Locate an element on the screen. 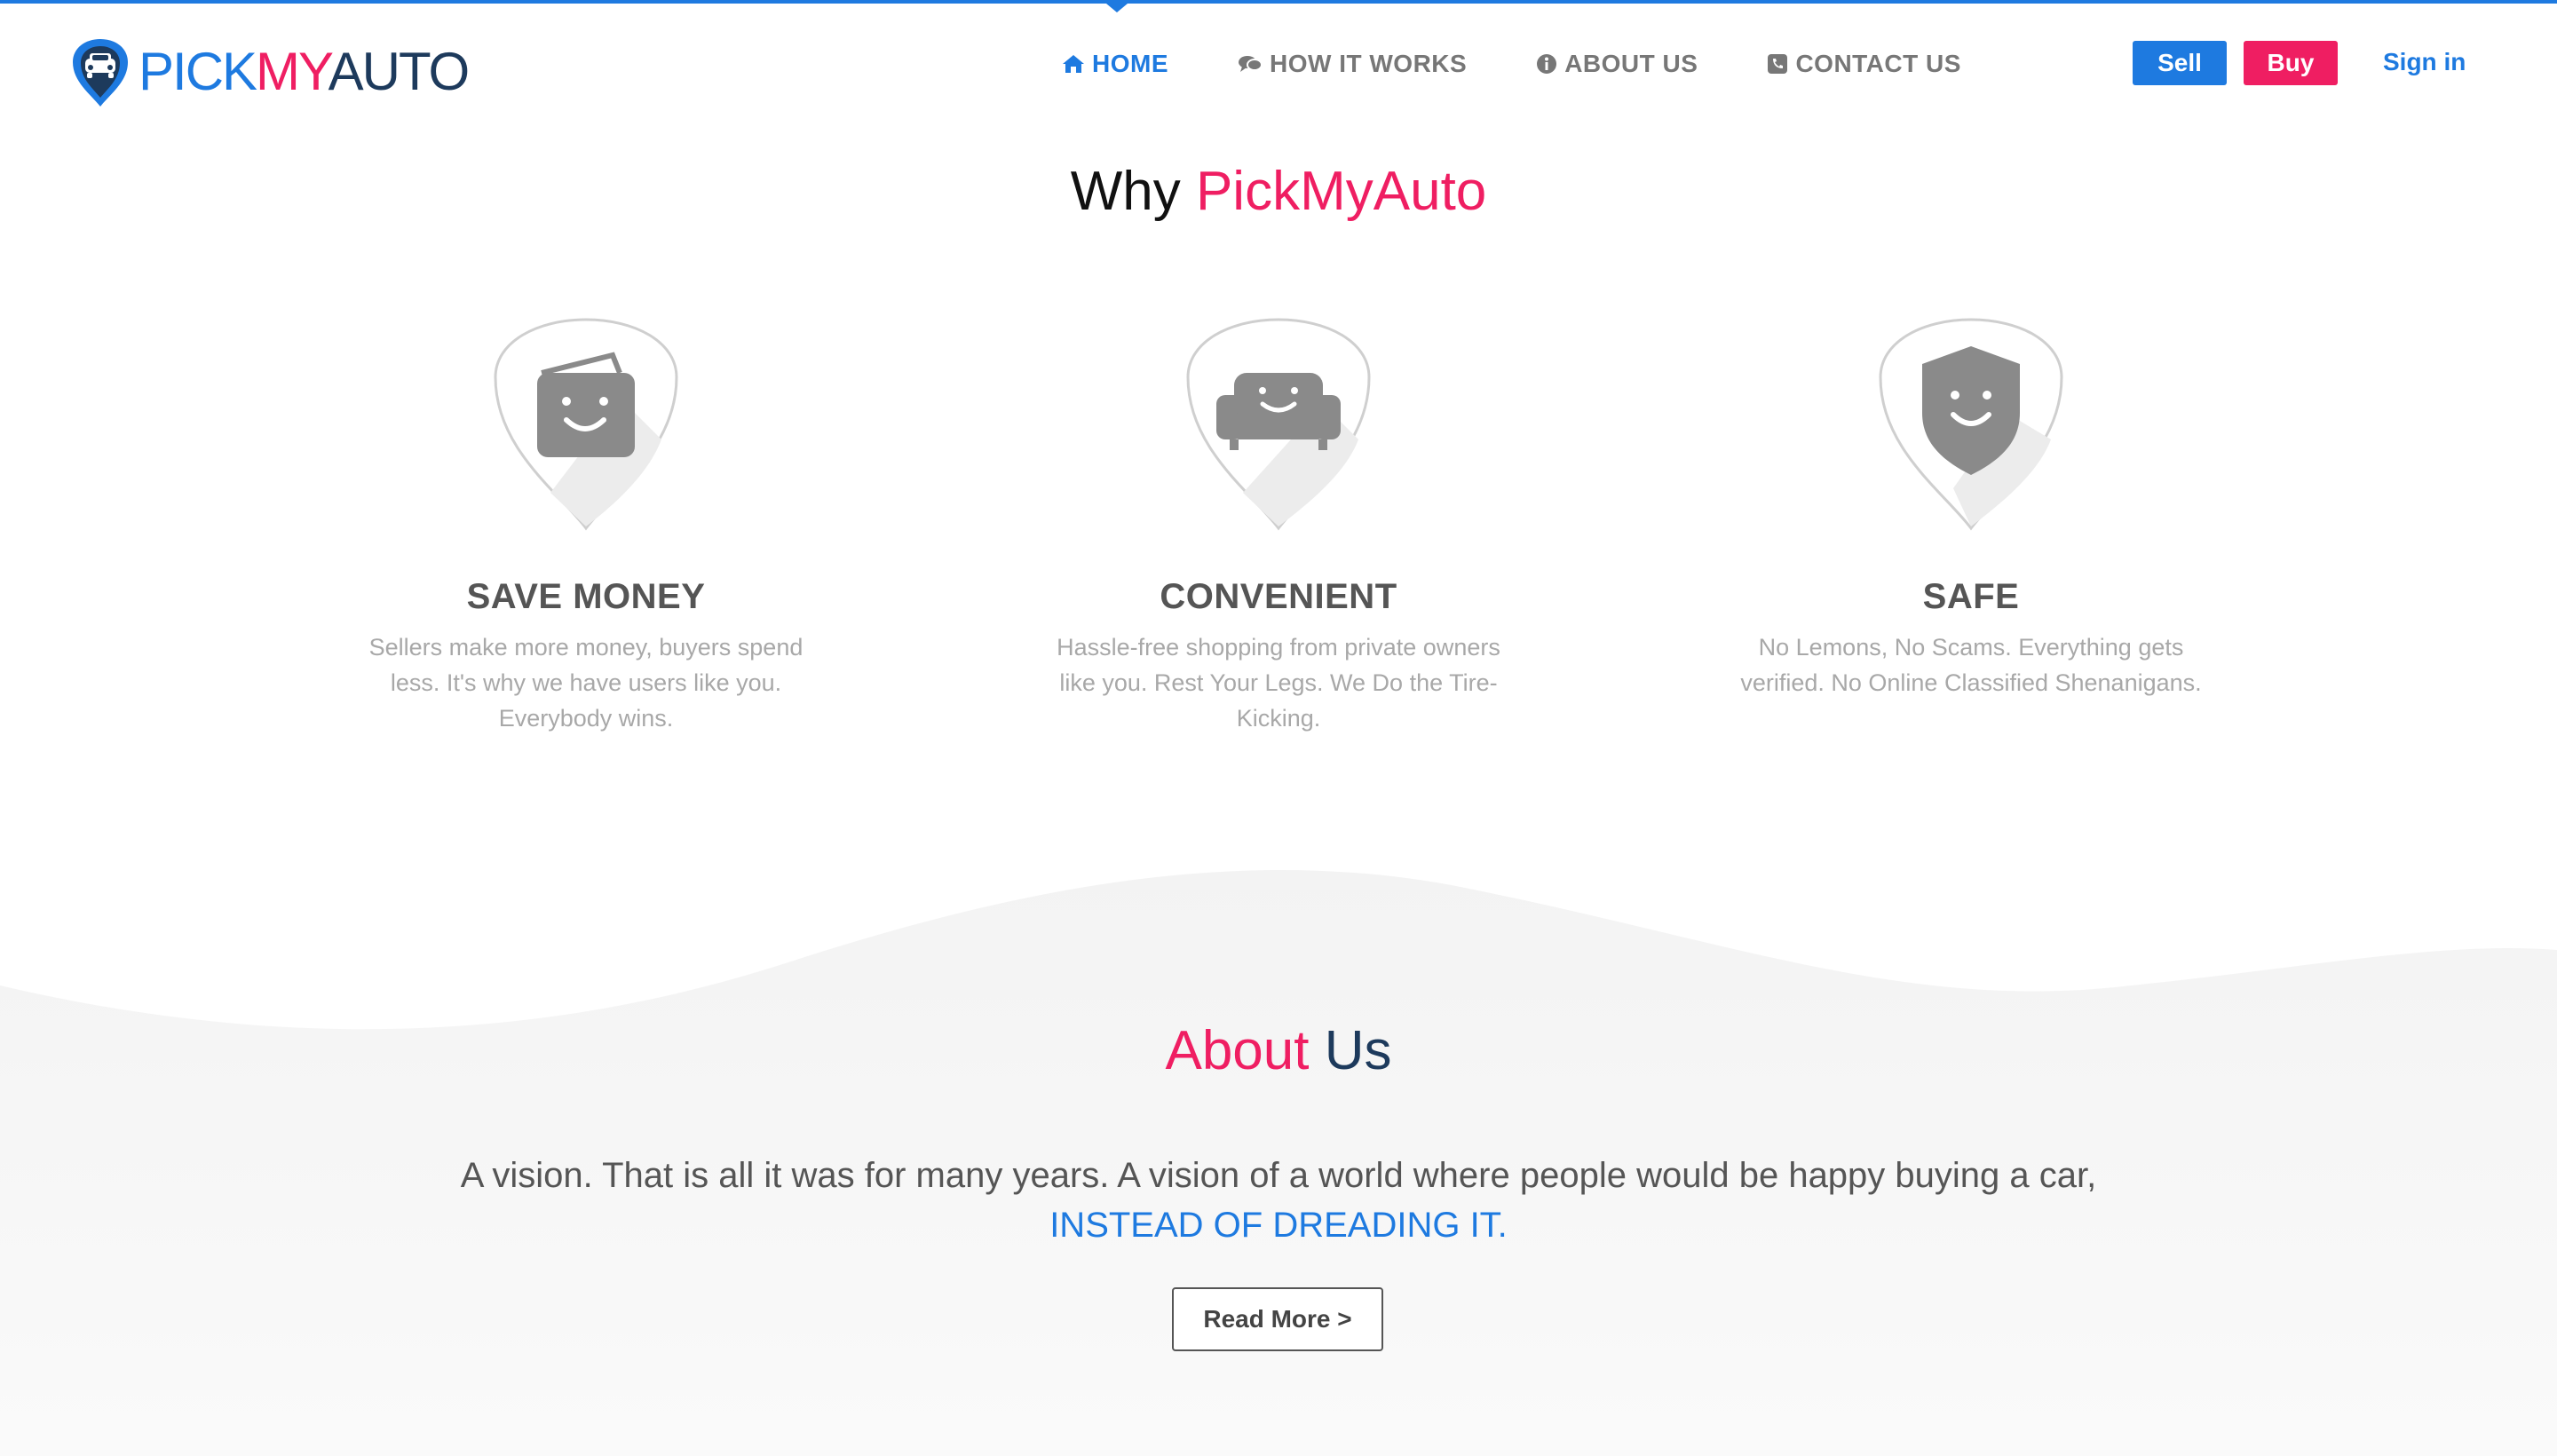 The height and width of the screenshot is (1456, 2557). nav-item-about-us: ABOUT US is located at coordinates (1617, 64).